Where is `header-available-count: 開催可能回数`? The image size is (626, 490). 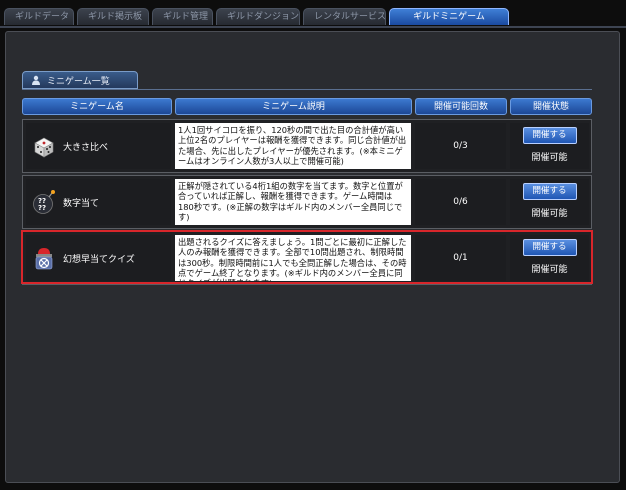 header-available-count: 開催可能回数 is located at coordinates (461, 106).